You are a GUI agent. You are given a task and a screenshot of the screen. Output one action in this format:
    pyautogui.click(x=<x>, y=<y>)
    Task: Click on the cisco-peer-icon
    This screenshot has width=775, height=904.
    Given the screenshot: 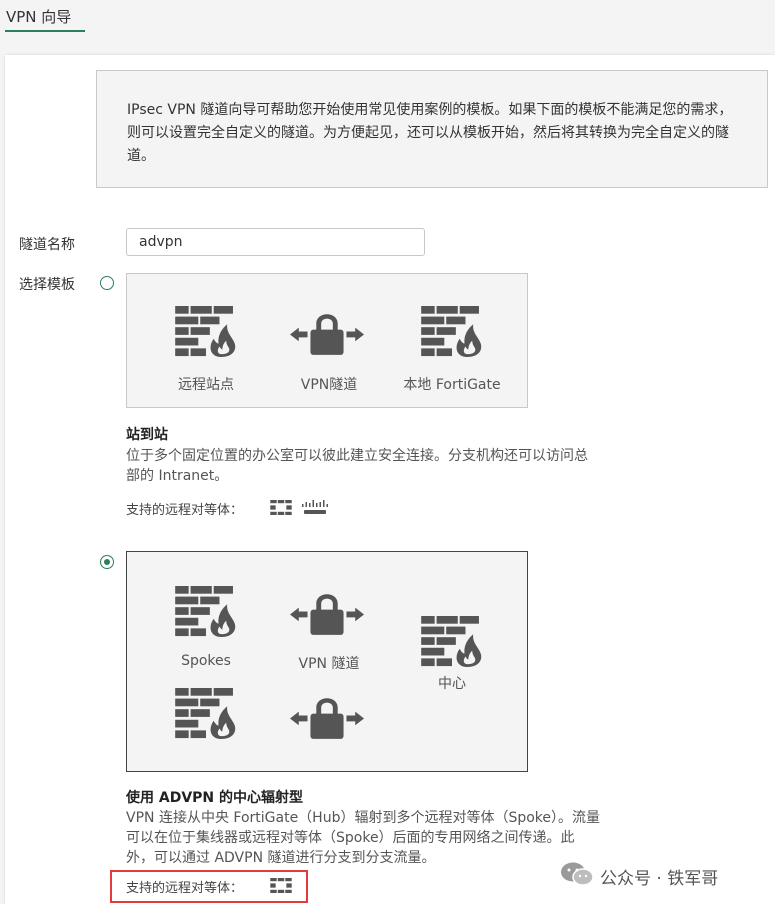 What is the action you would take?
    pyautogui.click(x=315, y=508)
    